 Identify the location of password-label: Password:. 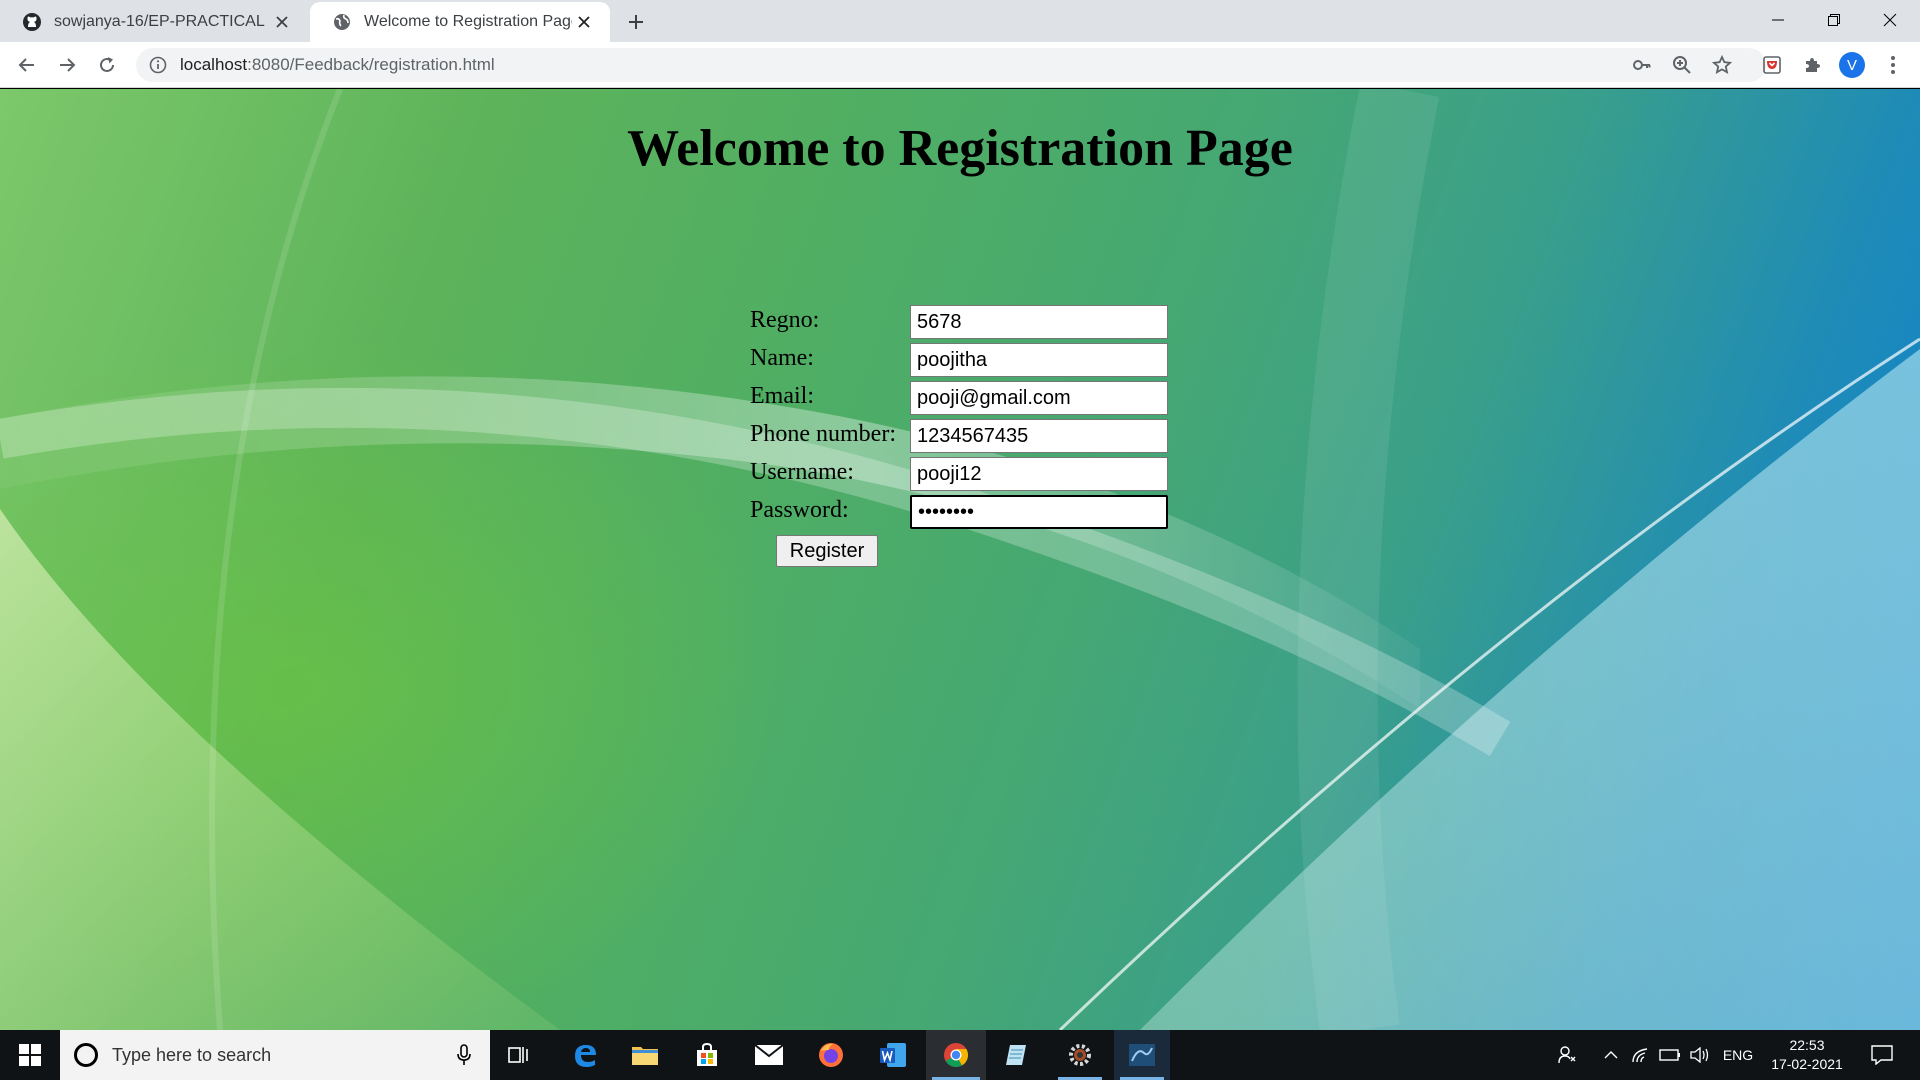
(799, 510).